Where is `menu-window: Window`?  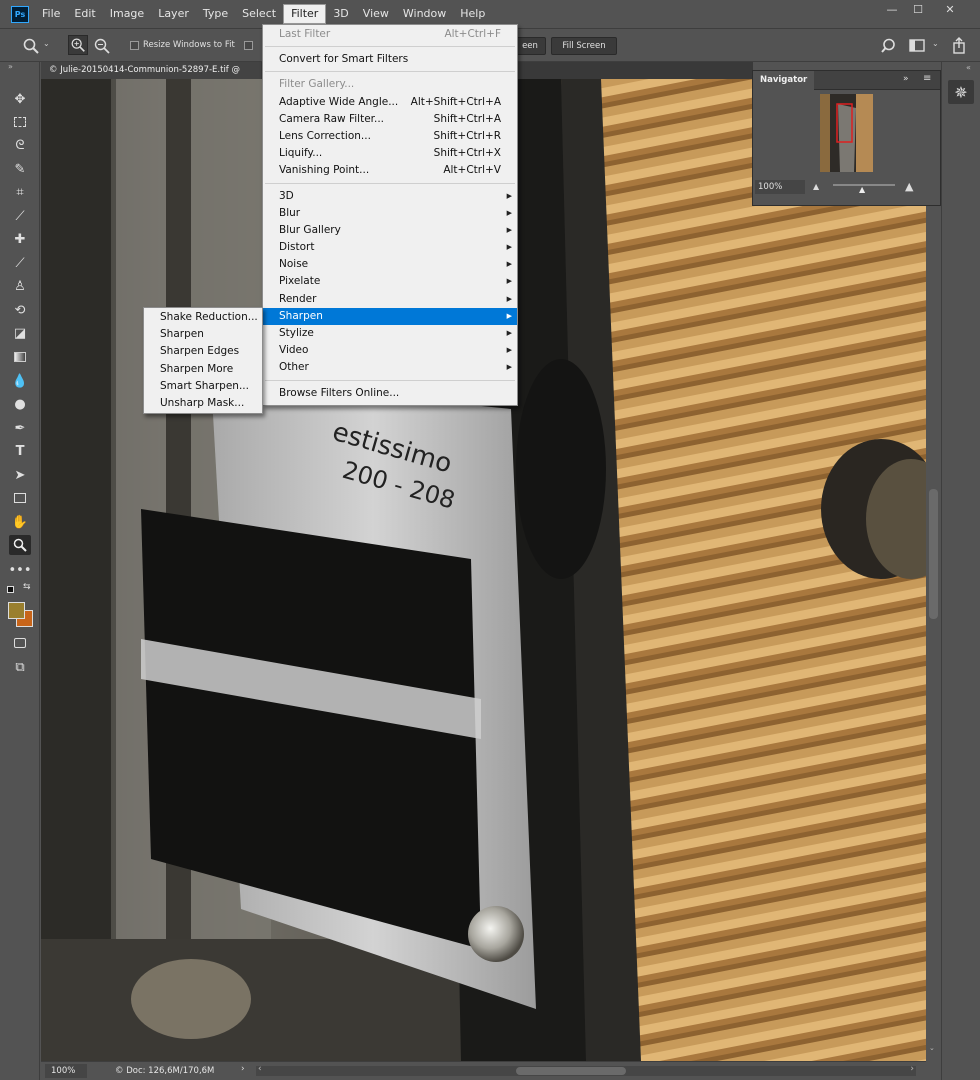
menu-window: Window is located at coordinates (424, 14).